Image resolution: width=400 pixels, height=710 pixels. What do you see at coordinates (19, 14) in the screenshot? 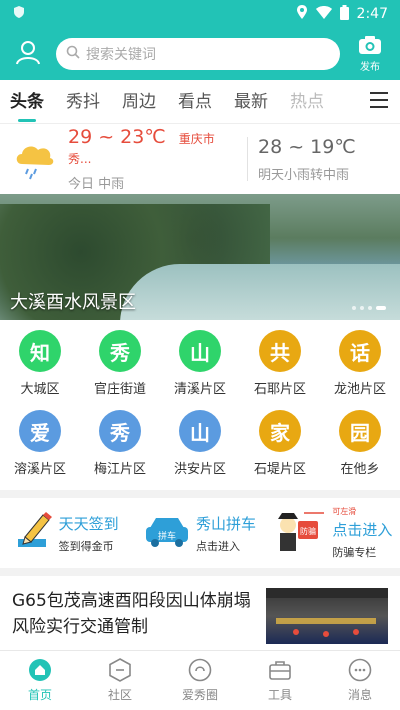
I see `shield-icon` at bounding box center [19, 14].